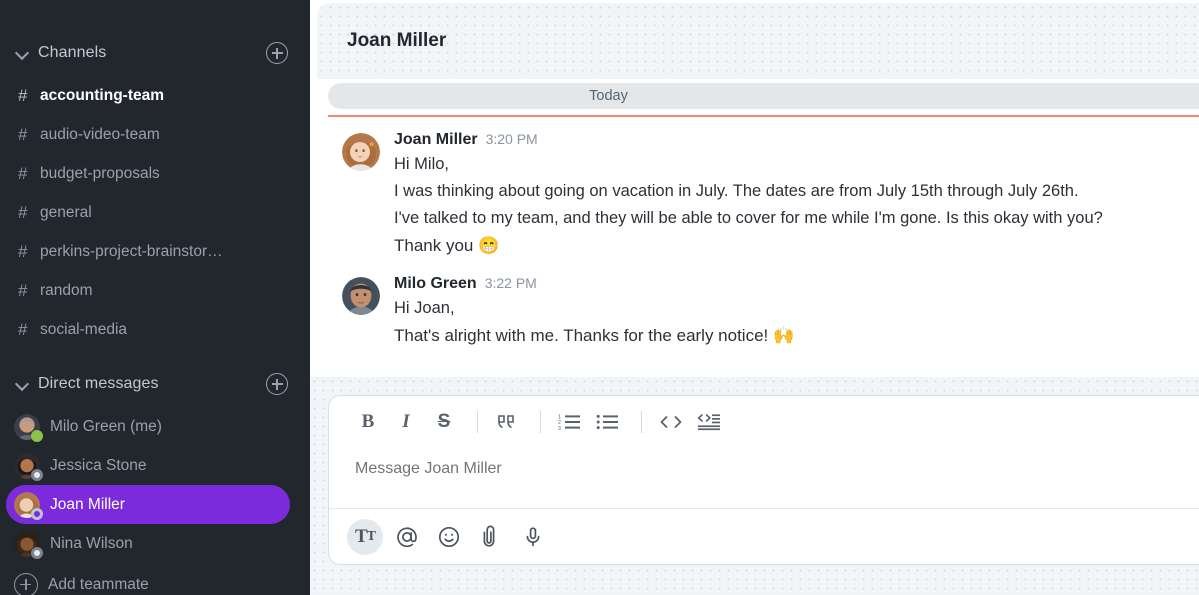  I want to click on plus-circle-icon, so click(26, 583).